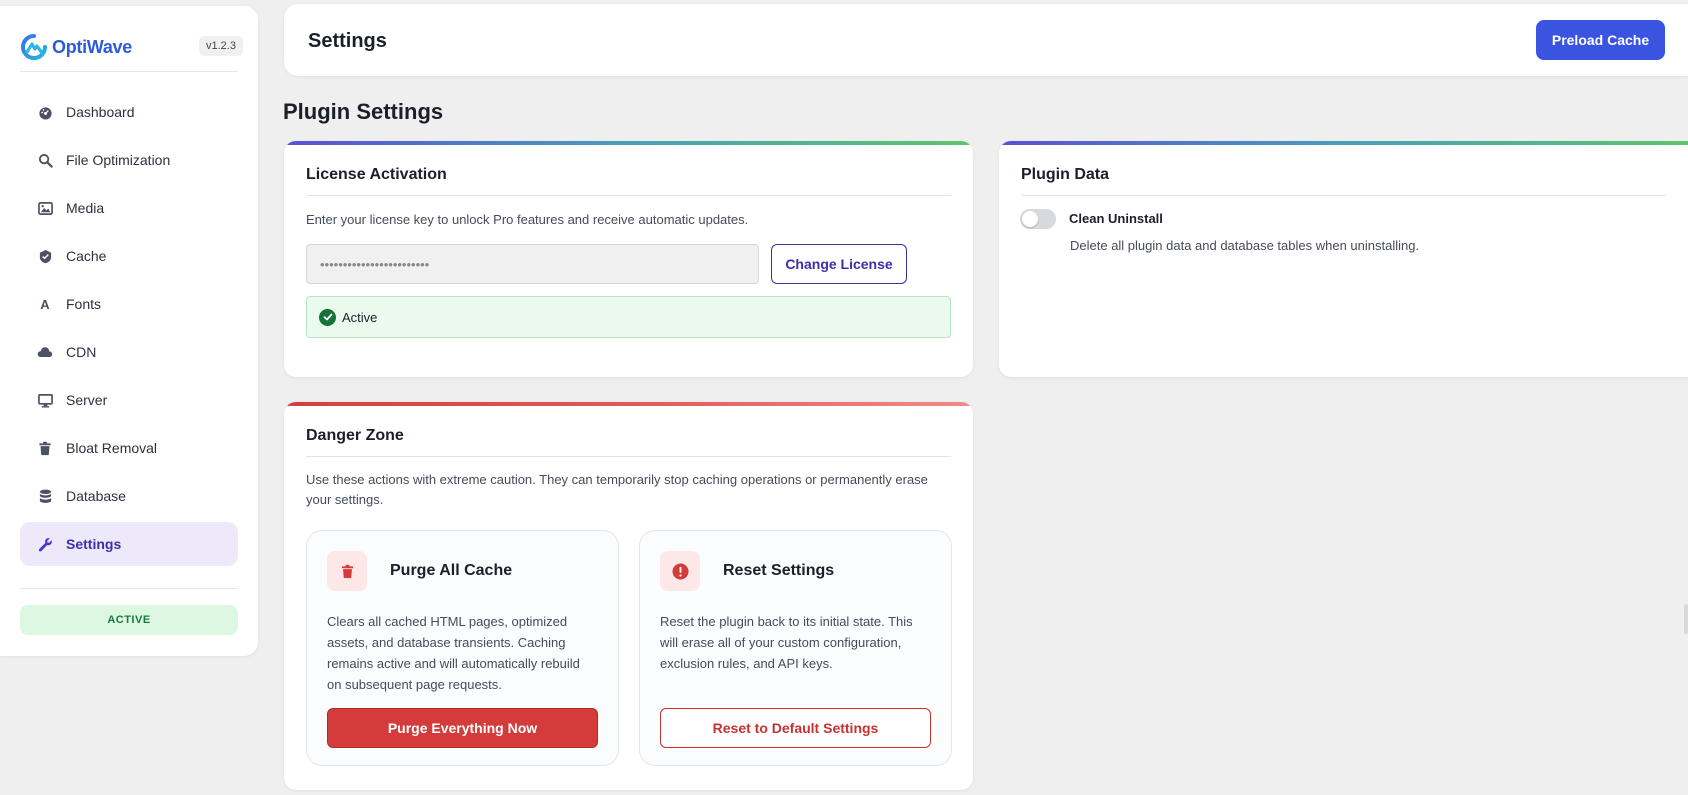 The image size is (1688, 795). Describe the element at coordinates (45, 352) in the screenshot. I see `cloud-icon` at that location.